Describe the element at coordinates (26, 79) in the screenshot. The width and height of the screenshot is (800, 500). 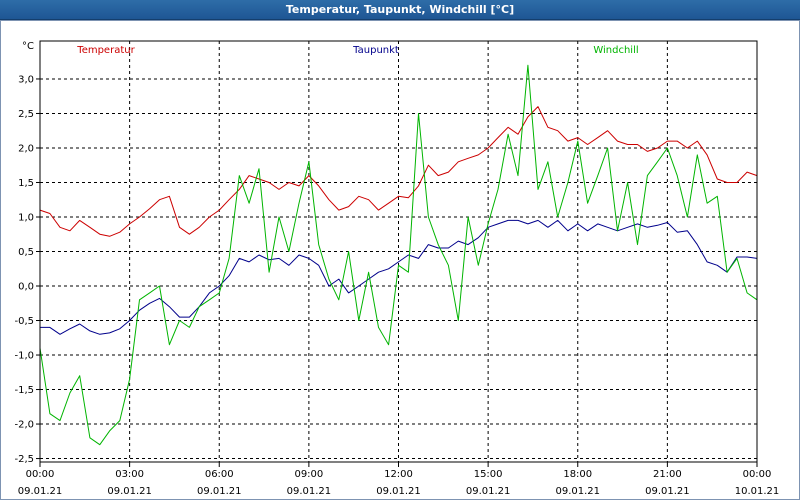
I see `y-tick-label: 3,0` at that location.